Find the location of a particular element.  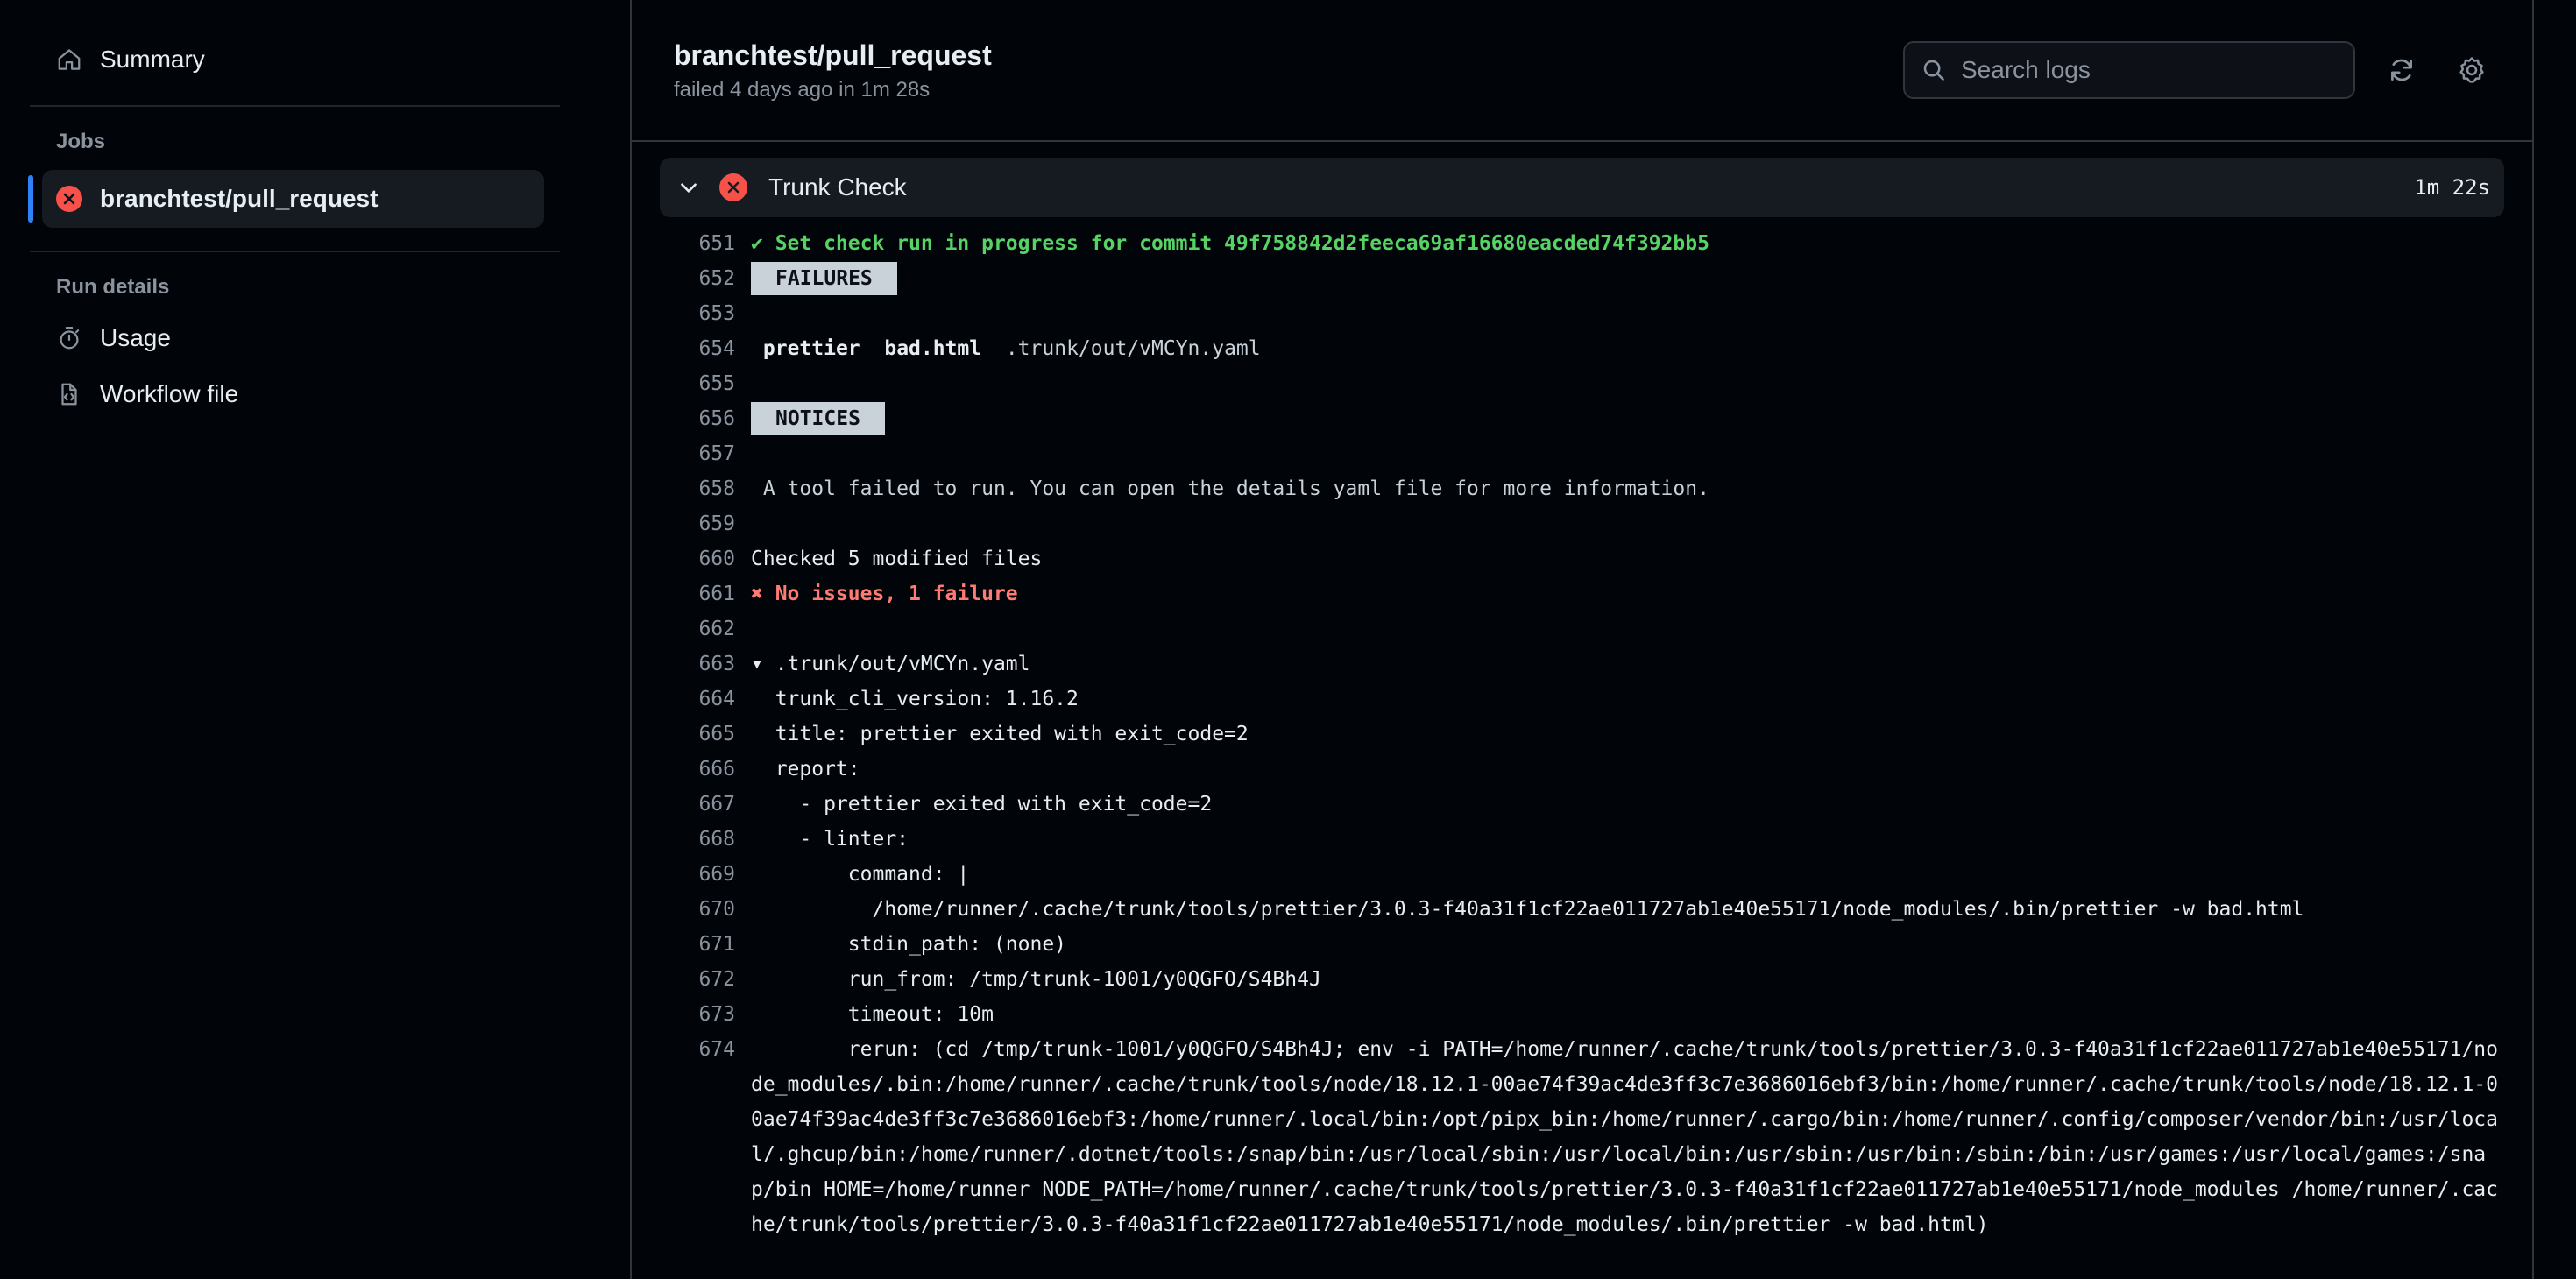

sidebar-item-usage: Usage is located at coordinates (299, 338).